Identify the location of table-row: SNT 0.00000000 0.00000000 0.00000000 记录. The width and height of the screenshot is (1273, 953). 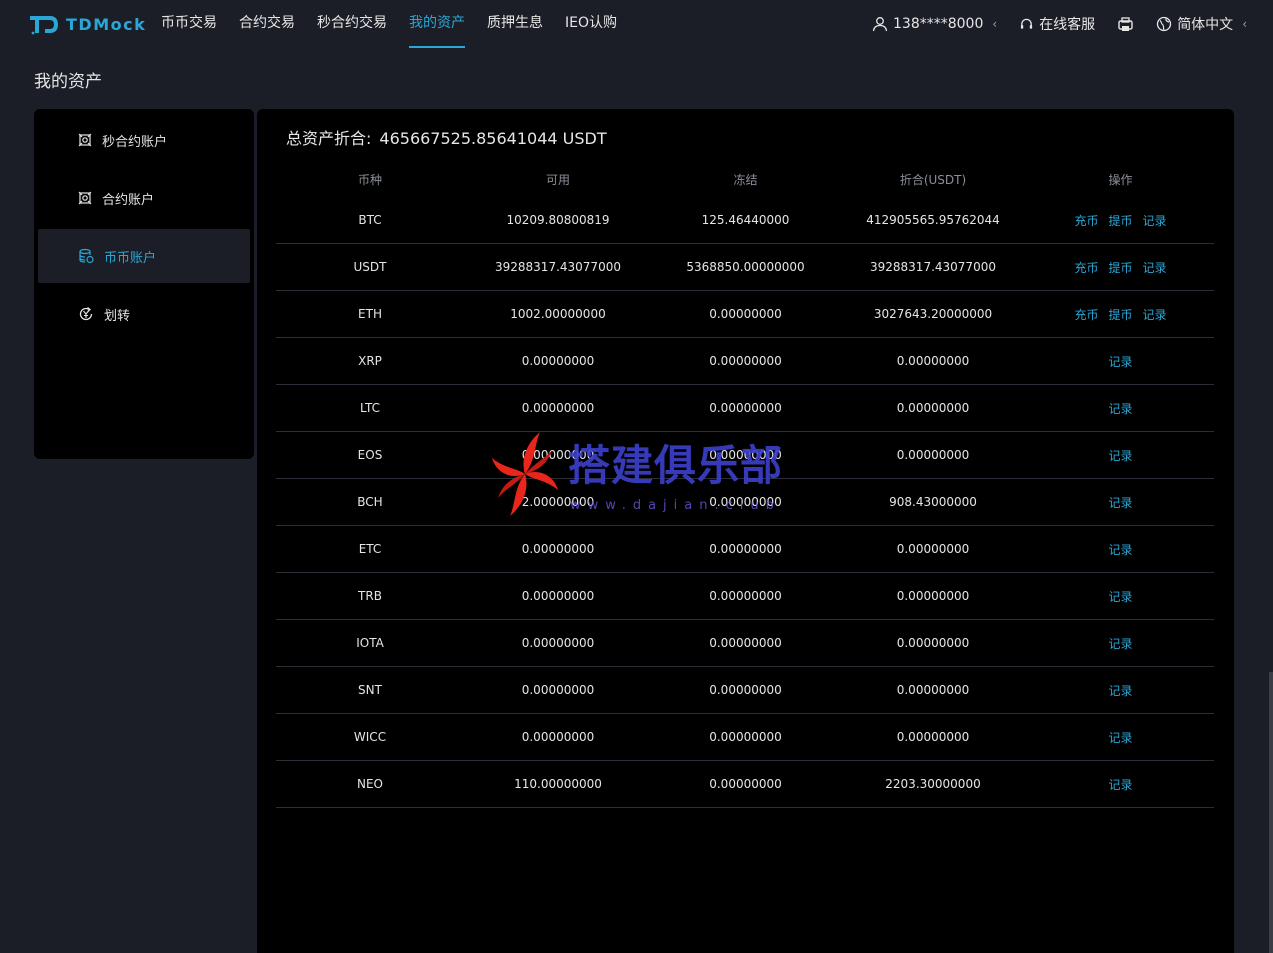
(745, 690).